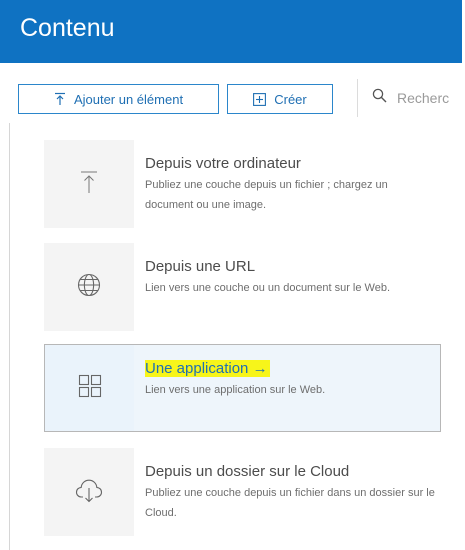 This screenshot has width=465, height=550. What do you see at coordinates (260, 99) in the screenshot?
I see `plus-square-icon` at bounding box center [260, 99].